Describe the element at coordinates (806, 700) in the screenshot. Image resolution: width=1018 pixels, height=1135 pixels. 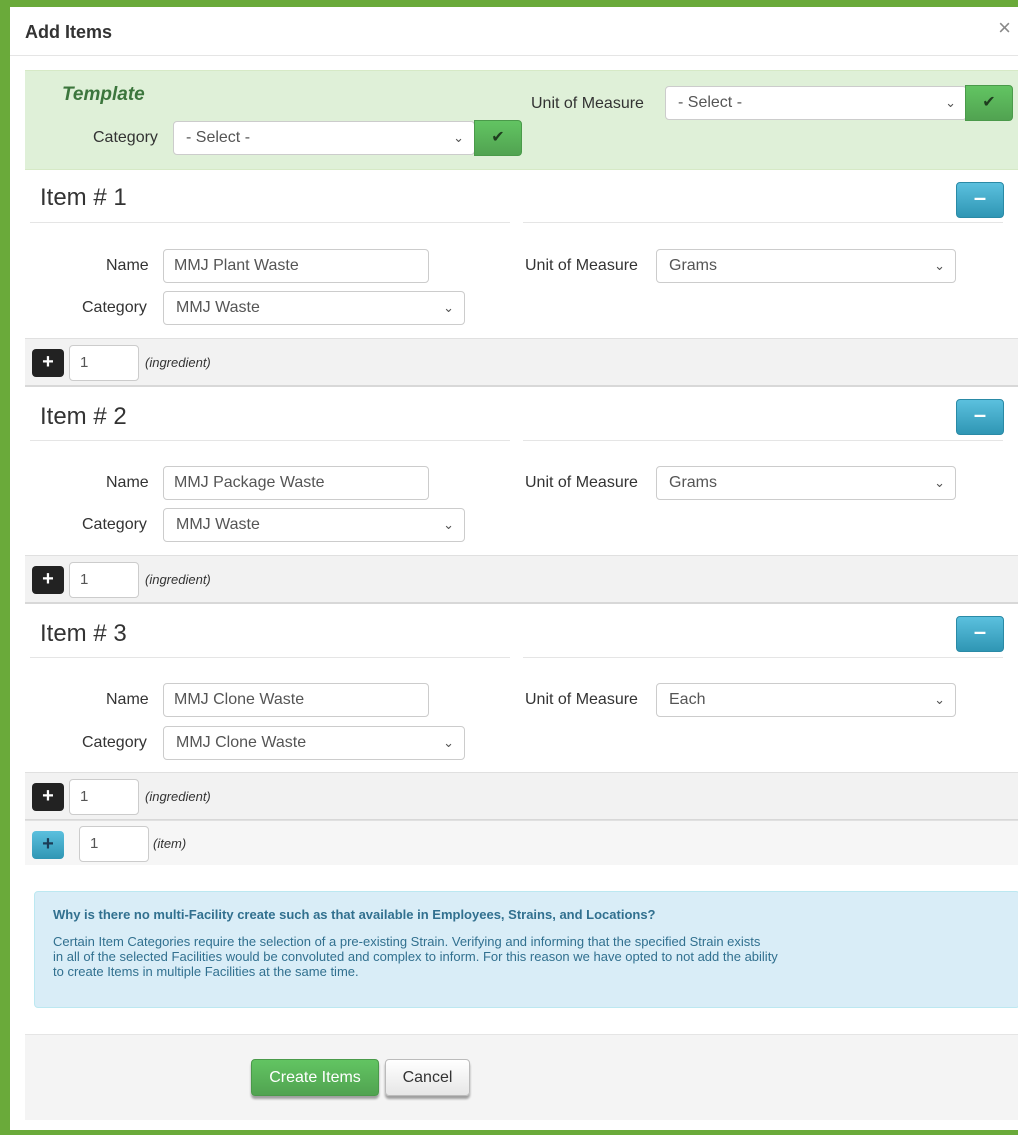
I see `item-3-unit-select: Each ⌄` at that location.